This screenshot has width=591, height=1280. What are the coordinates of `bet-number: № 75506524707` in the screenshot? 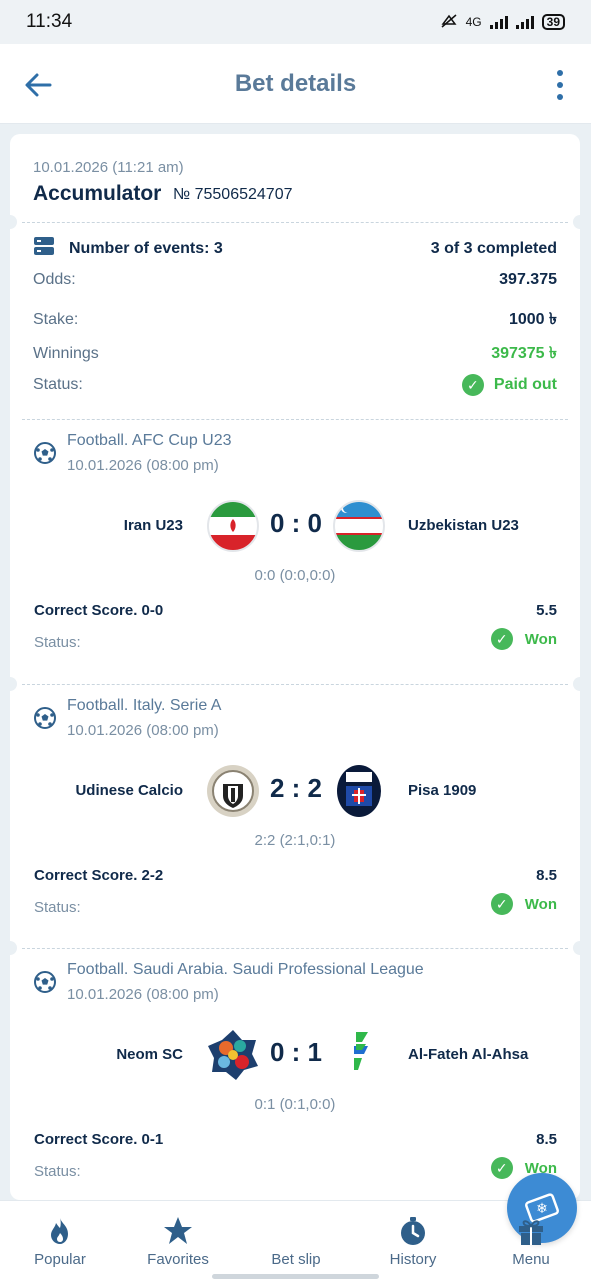 It's located at (233, 194).